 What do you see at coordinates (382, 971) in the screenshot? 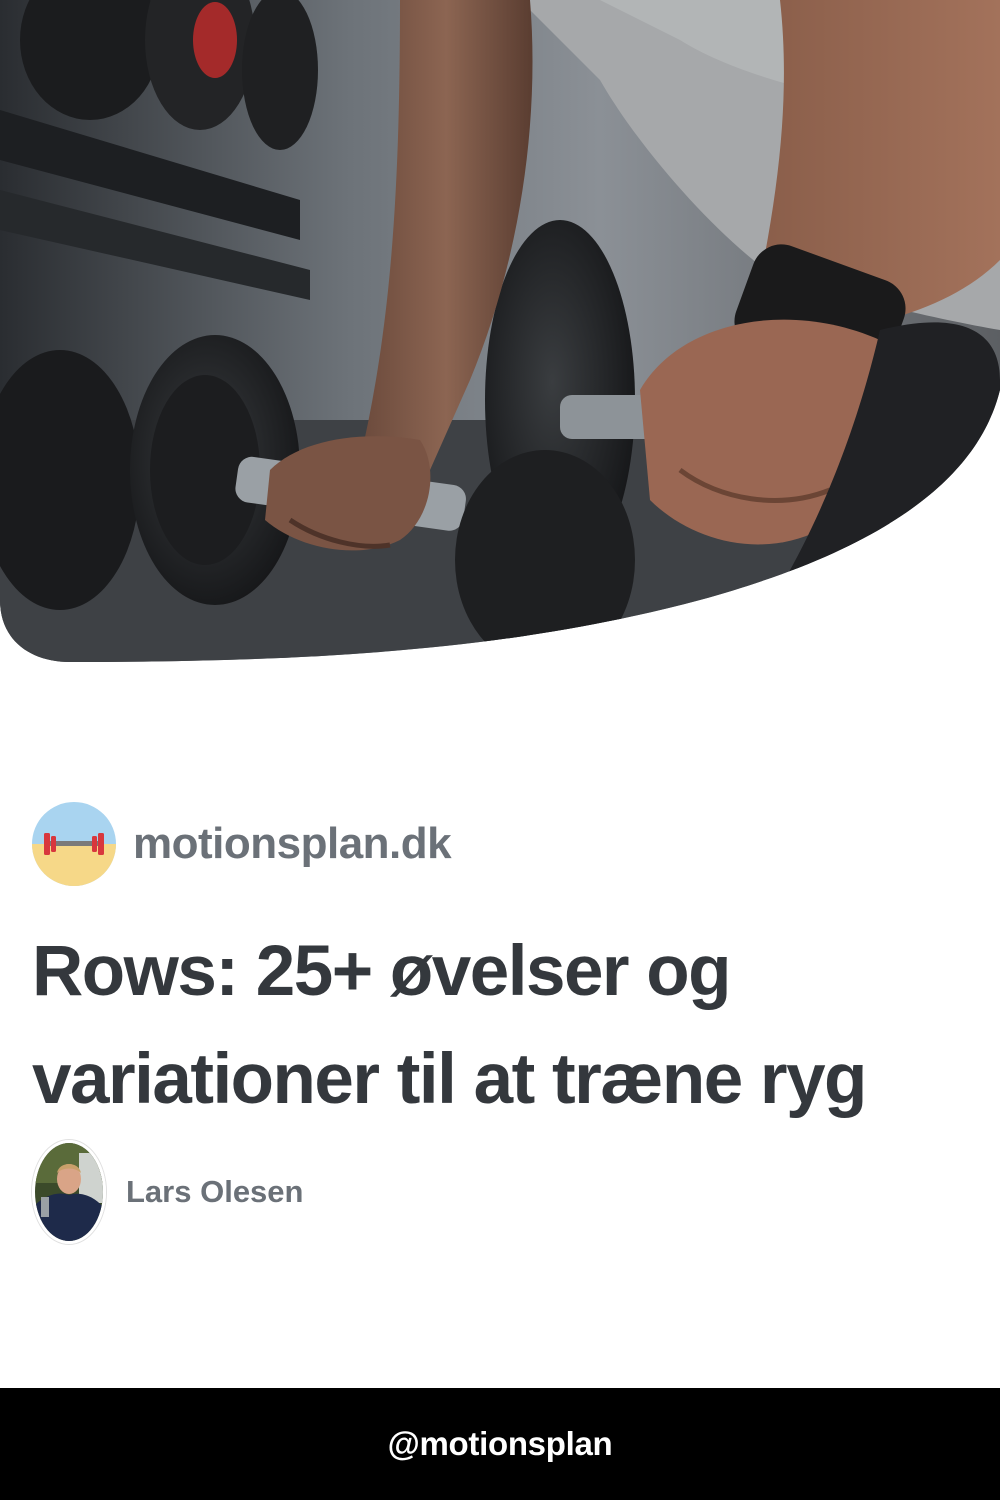
I see `article-title-line-1: Rows: 25+ øvelser og` at bounding box center [382, 971].